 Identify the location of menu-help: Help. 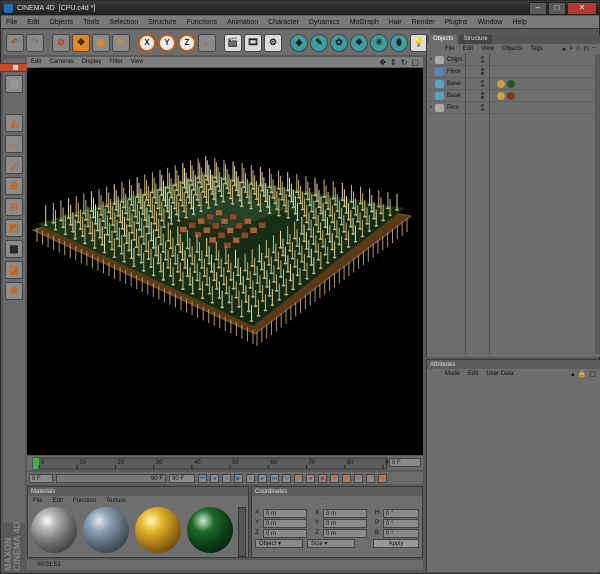
(519, 22).